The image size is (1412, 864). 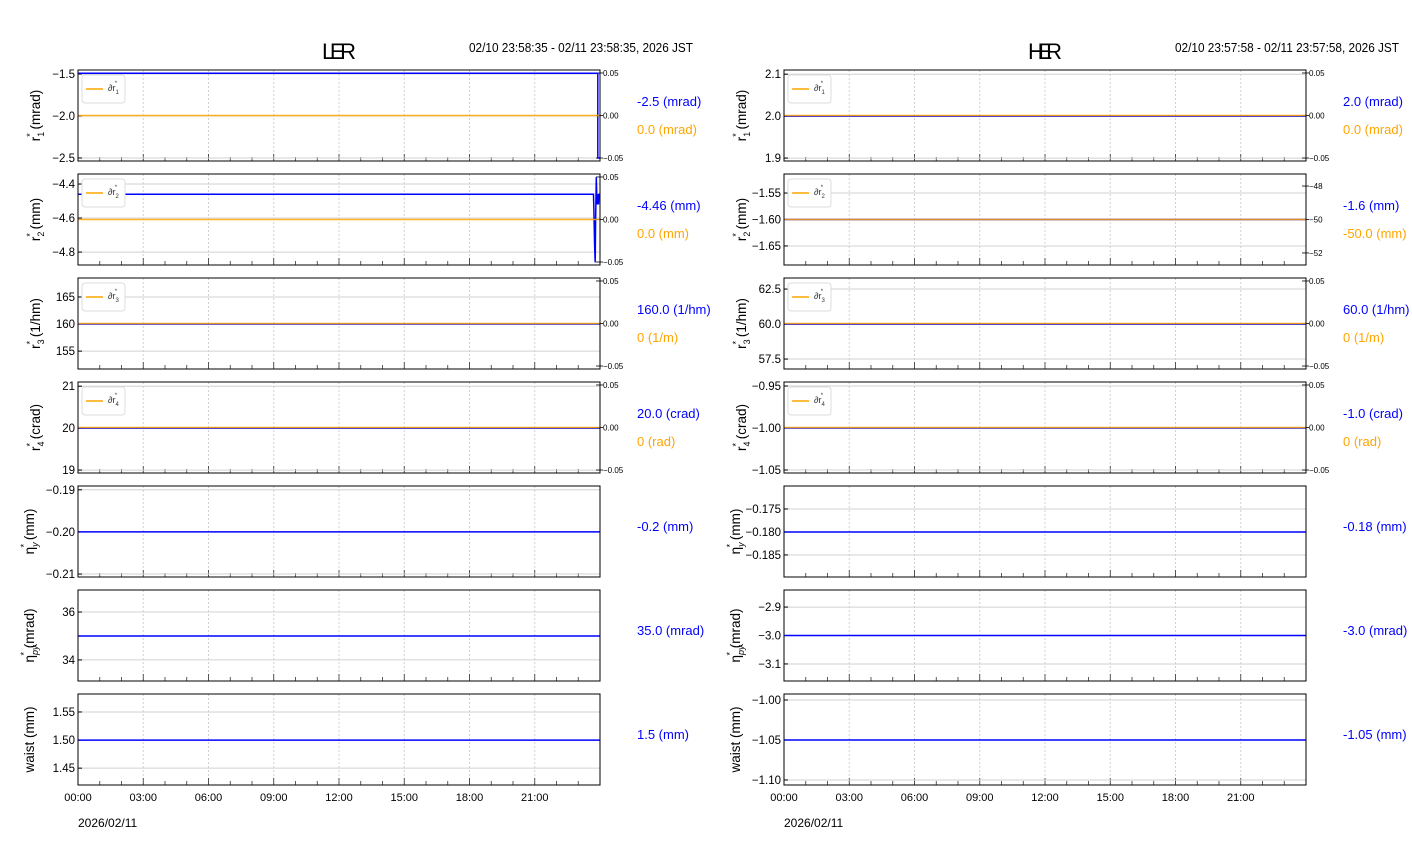 I want to click on panel-5: −0.185 −0.180 −0.175ηy* (mm) -0.18 (mm), so click(x=1066, y=531).